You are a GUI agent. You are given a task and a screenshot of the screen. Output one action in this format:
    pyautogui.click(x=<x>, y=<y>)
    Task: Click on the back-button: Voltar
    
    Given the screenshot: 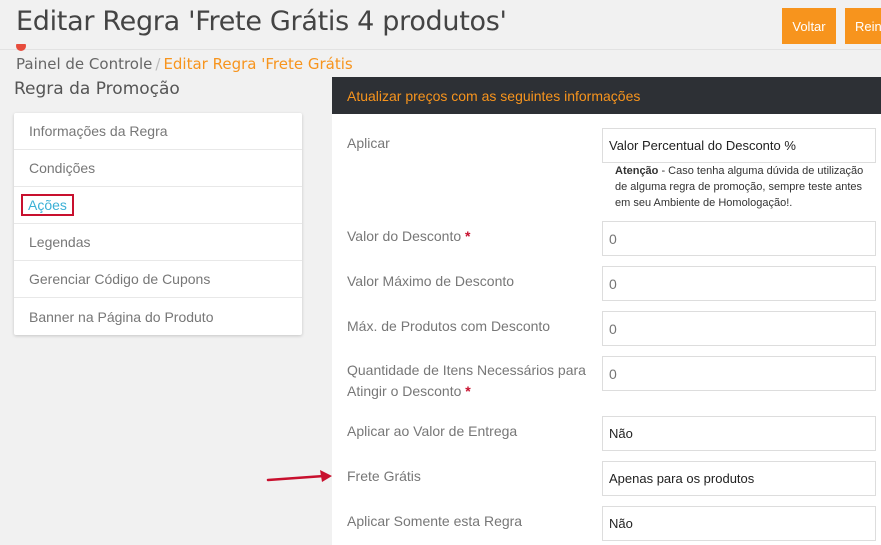 What is the action you would take?
    pyautogui.click(x=809, y=26)
    